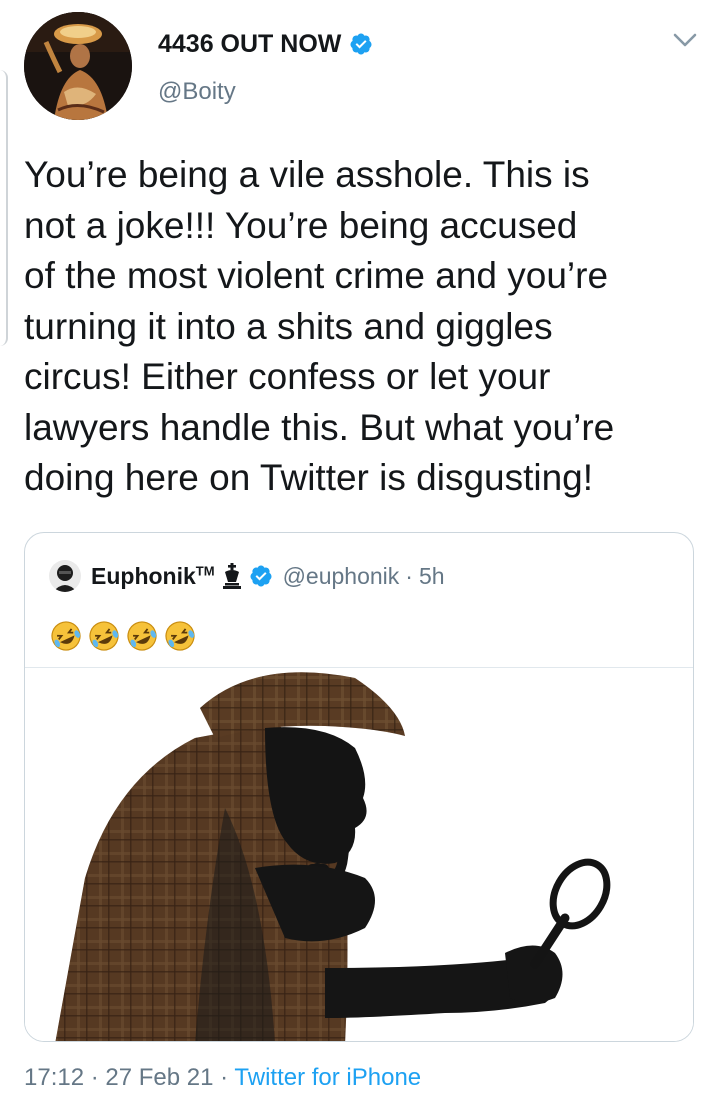  What do you see at coordinates (685, 40) in the screenshot?
I see `chevron-down-icon` at bounding box center [685, 40].